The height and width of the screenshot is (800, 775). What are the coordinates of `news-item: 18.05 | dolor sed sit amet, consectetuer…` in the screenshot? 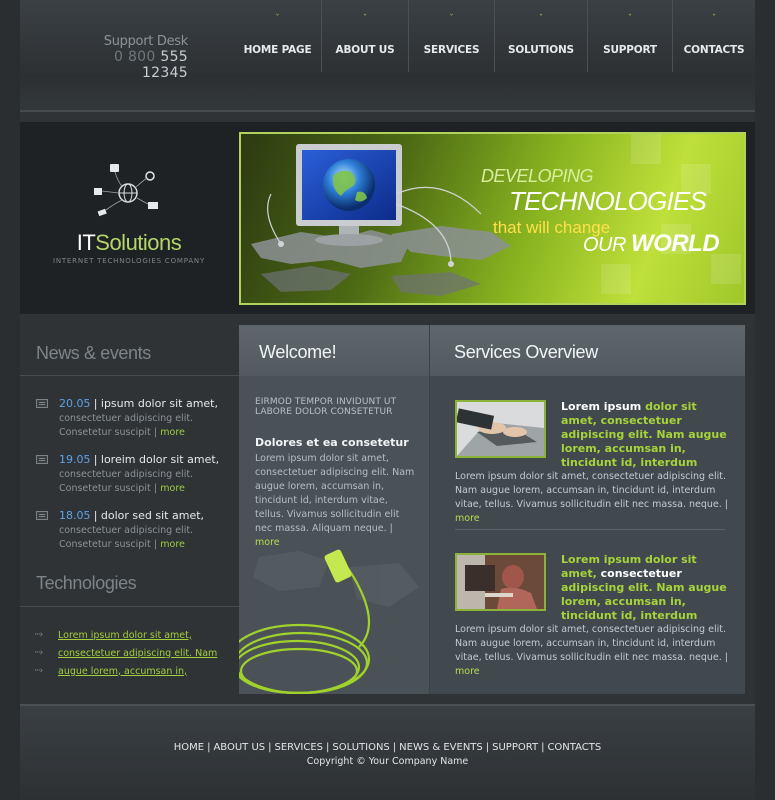 It's located at (136, 530).